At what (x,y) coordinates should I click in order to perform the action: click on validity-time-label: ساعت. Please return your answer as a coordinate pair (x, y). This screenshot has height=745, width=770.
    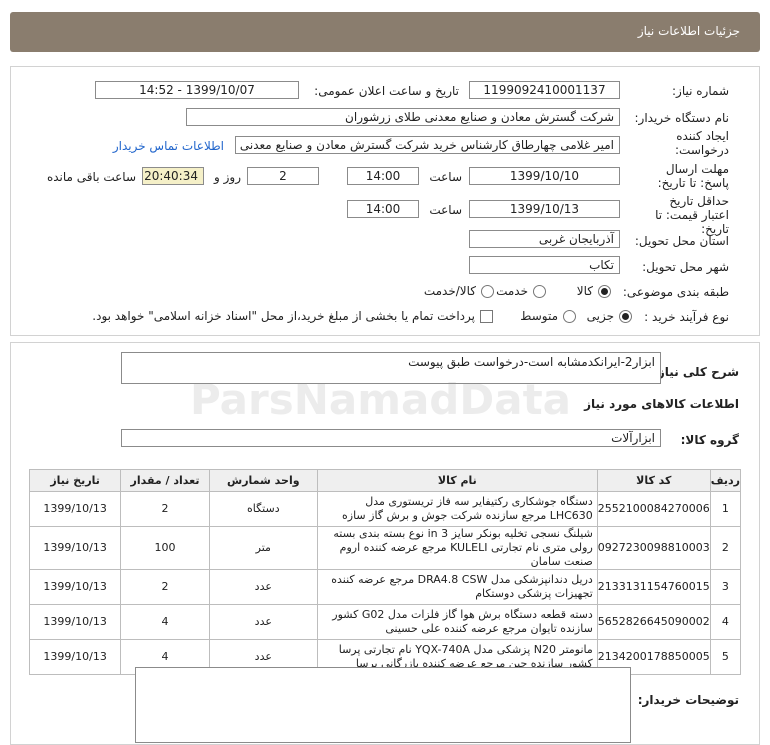
    Looking at the image, I should click on (445, 210).